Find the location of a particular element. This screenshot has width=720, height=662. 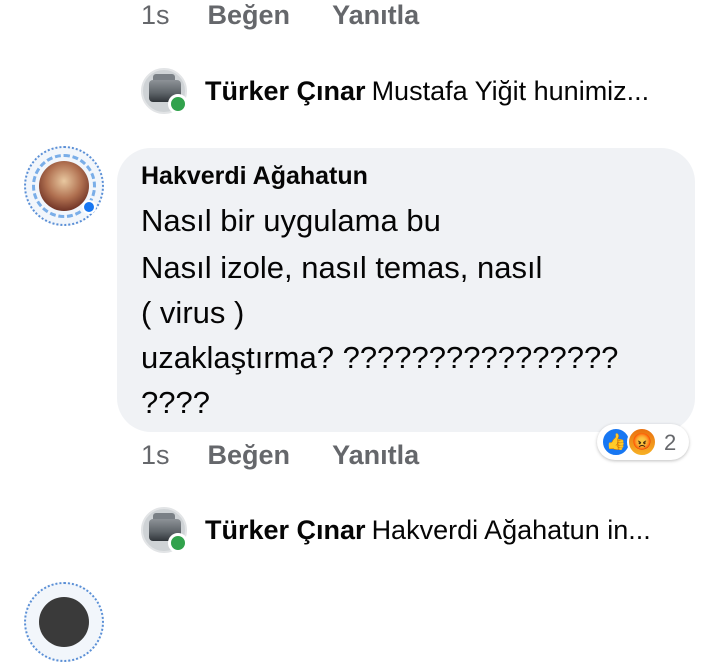

reaction-count: 2 is located at coordinates (670, 442).